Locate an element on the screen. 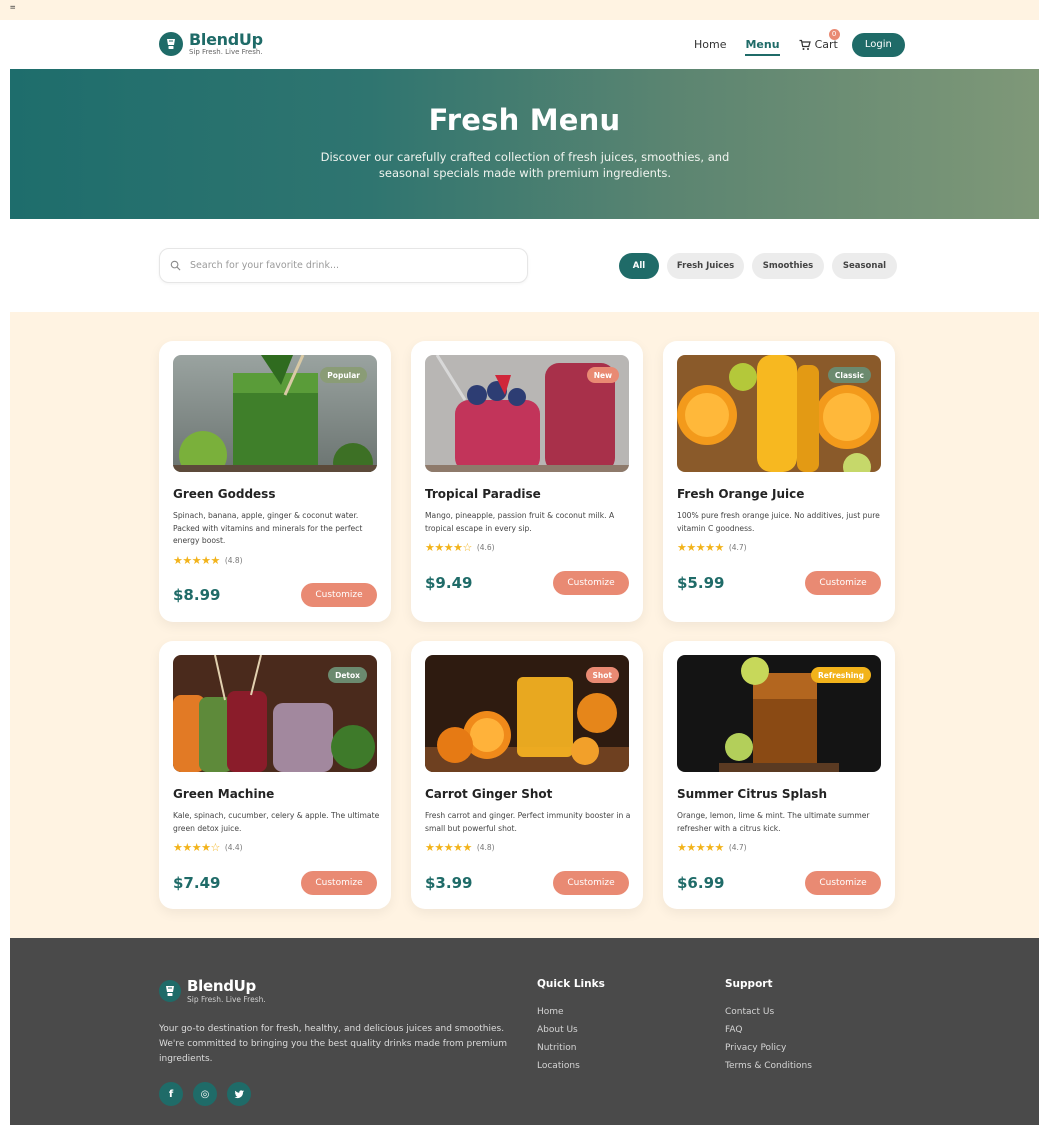 The height and width of the screenshot is (1125, 1039). nav-link-menu: Menu is located at coordinates (762, 47).